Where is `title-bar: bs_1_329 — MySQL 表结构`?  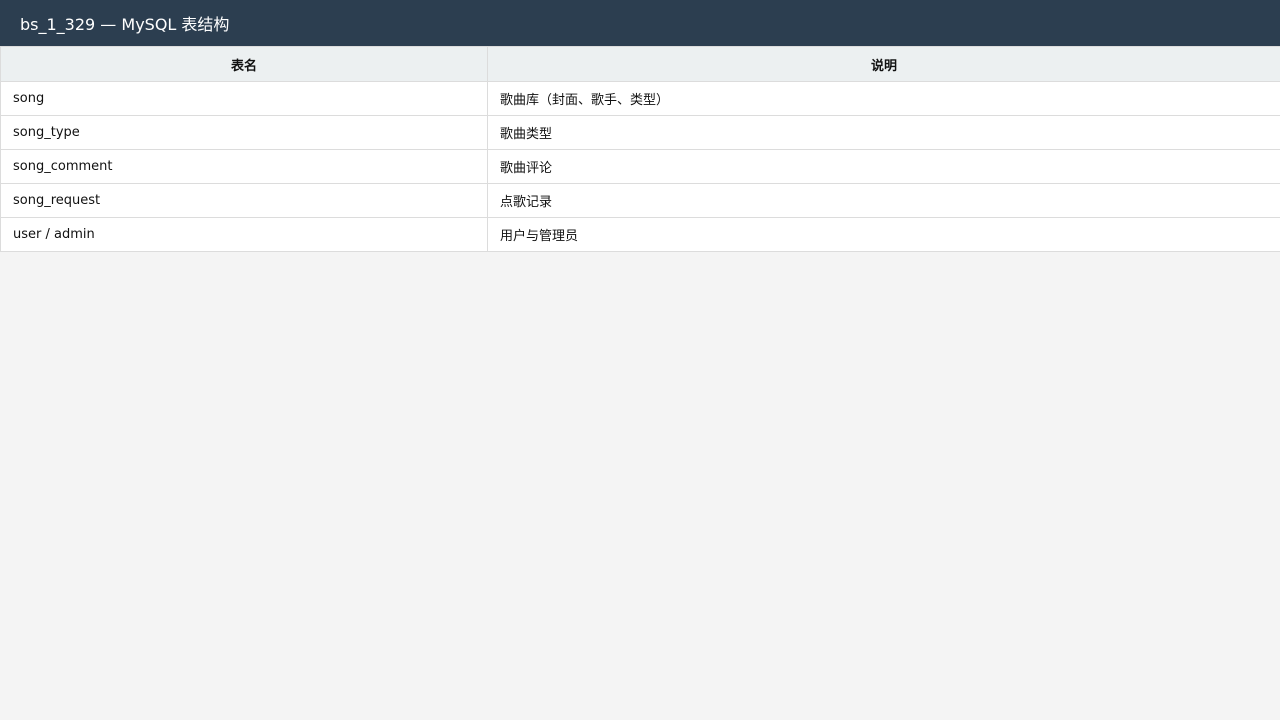
title-bar: bs_1_329 — MySQL 表结构 is located at coordinates (640, 23).